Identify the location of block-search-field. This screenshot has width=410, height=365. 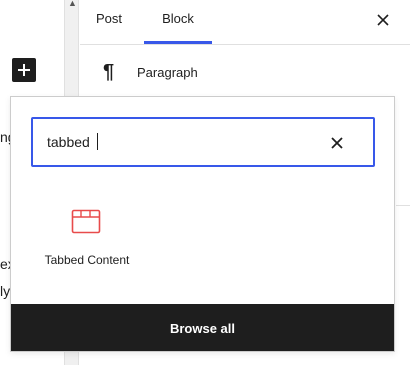
(203, 142).